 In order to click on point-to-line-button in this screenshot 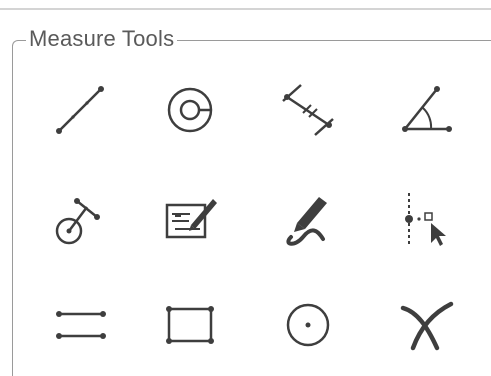, I will do `click(426, 220)`.